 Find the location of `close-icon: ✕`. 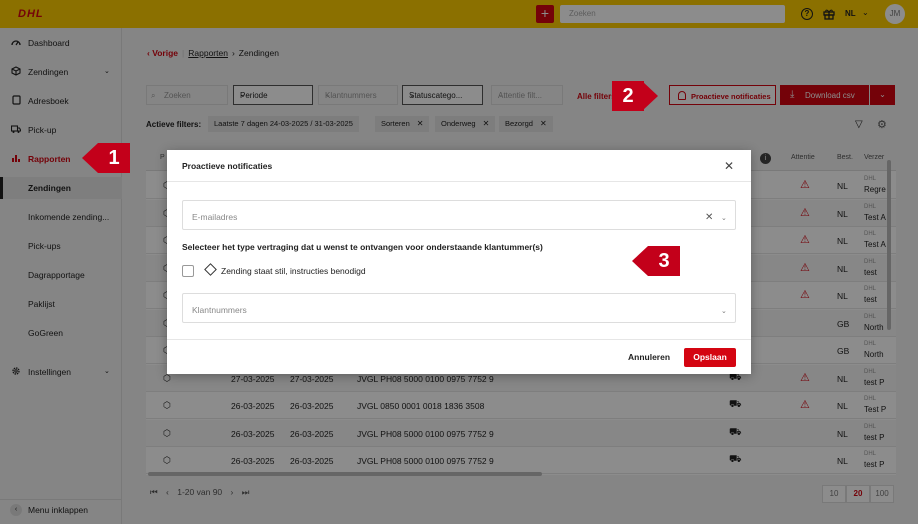

close-icon: ✕ is located at coordinates (729, 166).